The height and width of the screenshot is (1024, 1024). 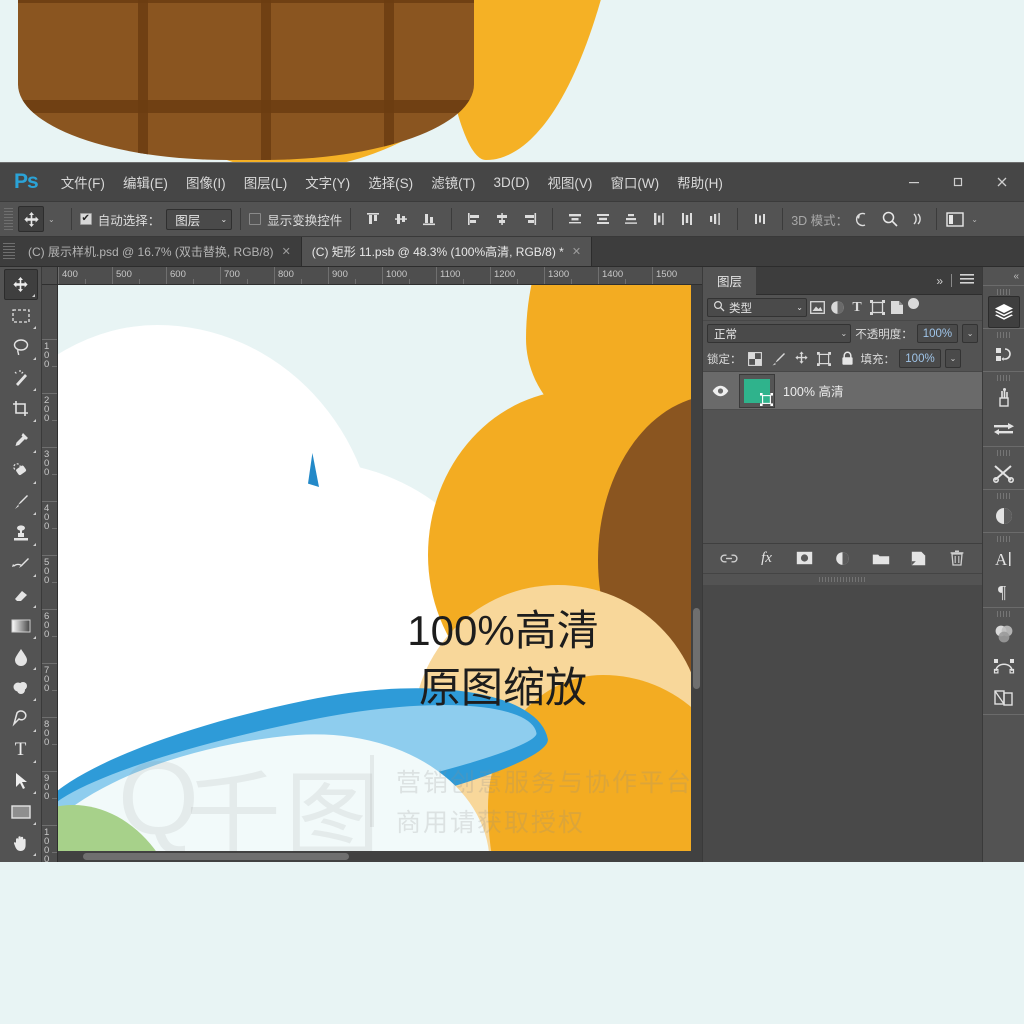 I want to click on character-panel-icon: A, so click(x=1004, y=559).